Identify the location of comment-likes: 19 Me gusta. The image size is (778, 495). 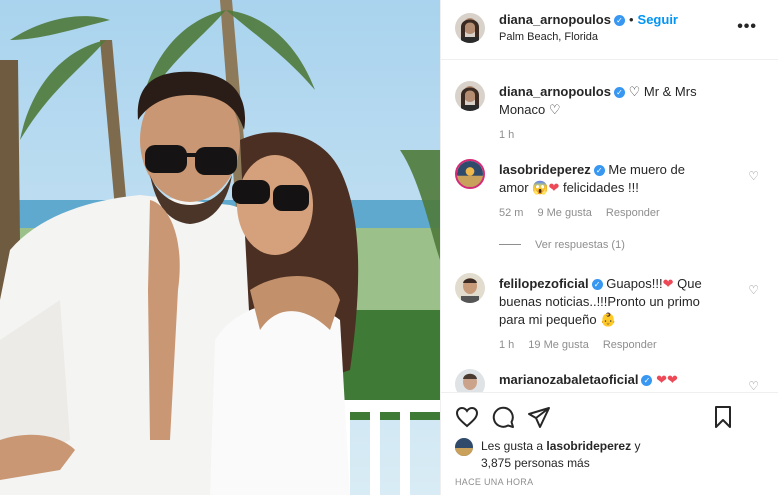
(558, 345).